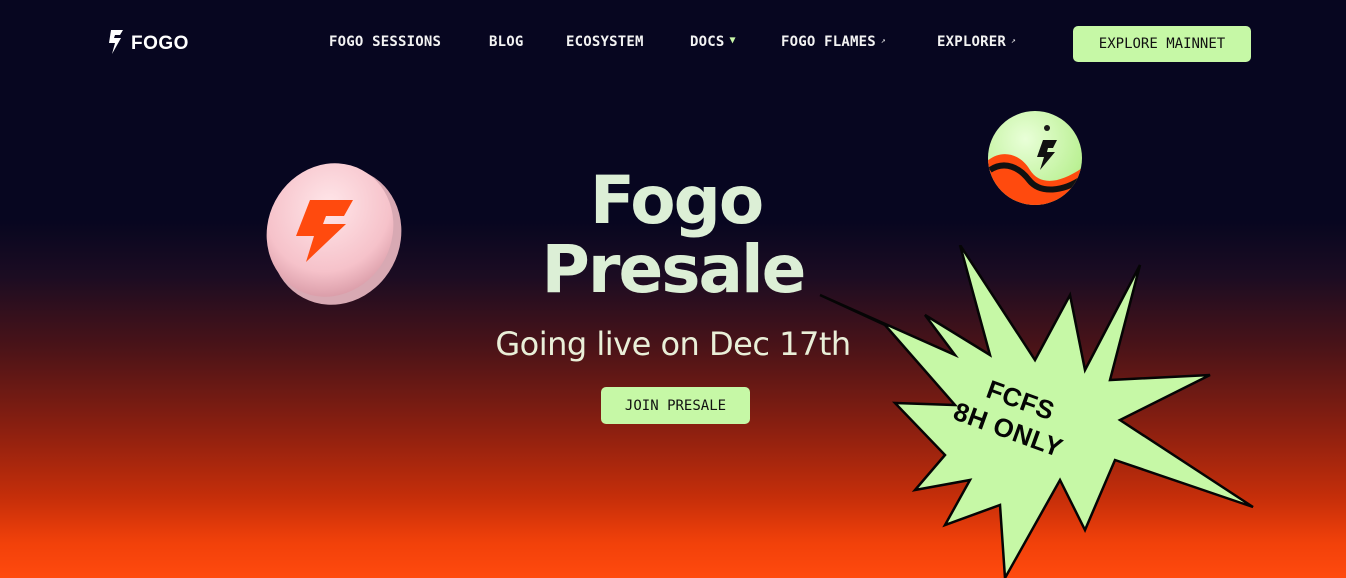 The height and width of the screenshot is (578, 1346). I want to click on nav-item-label: ECOSYSTEM, so click(605, 42).